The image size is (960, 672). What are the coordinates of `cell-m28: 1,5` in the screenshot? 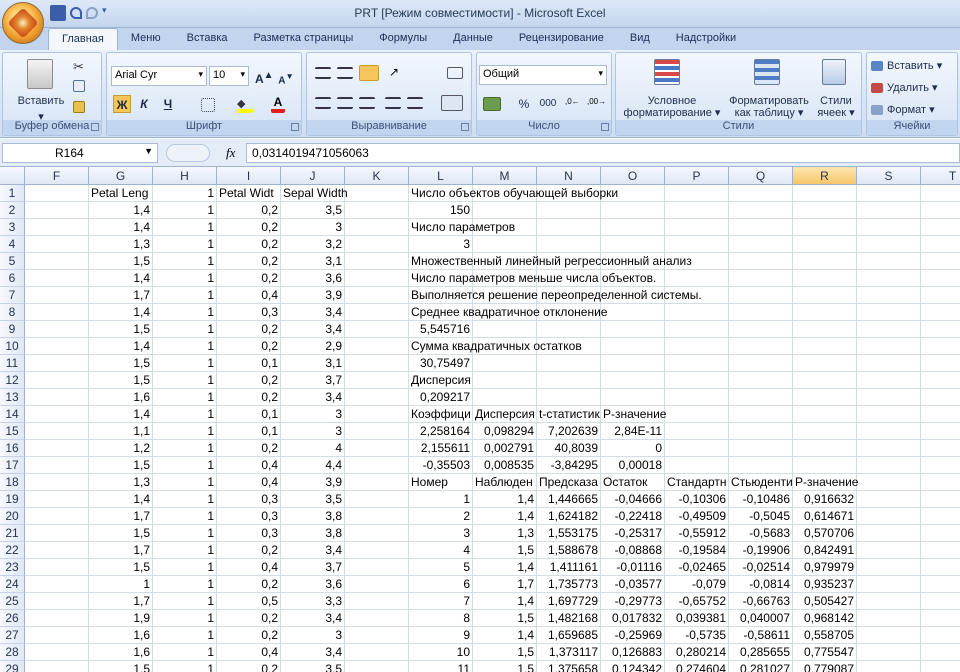 It's located at (505, 652).